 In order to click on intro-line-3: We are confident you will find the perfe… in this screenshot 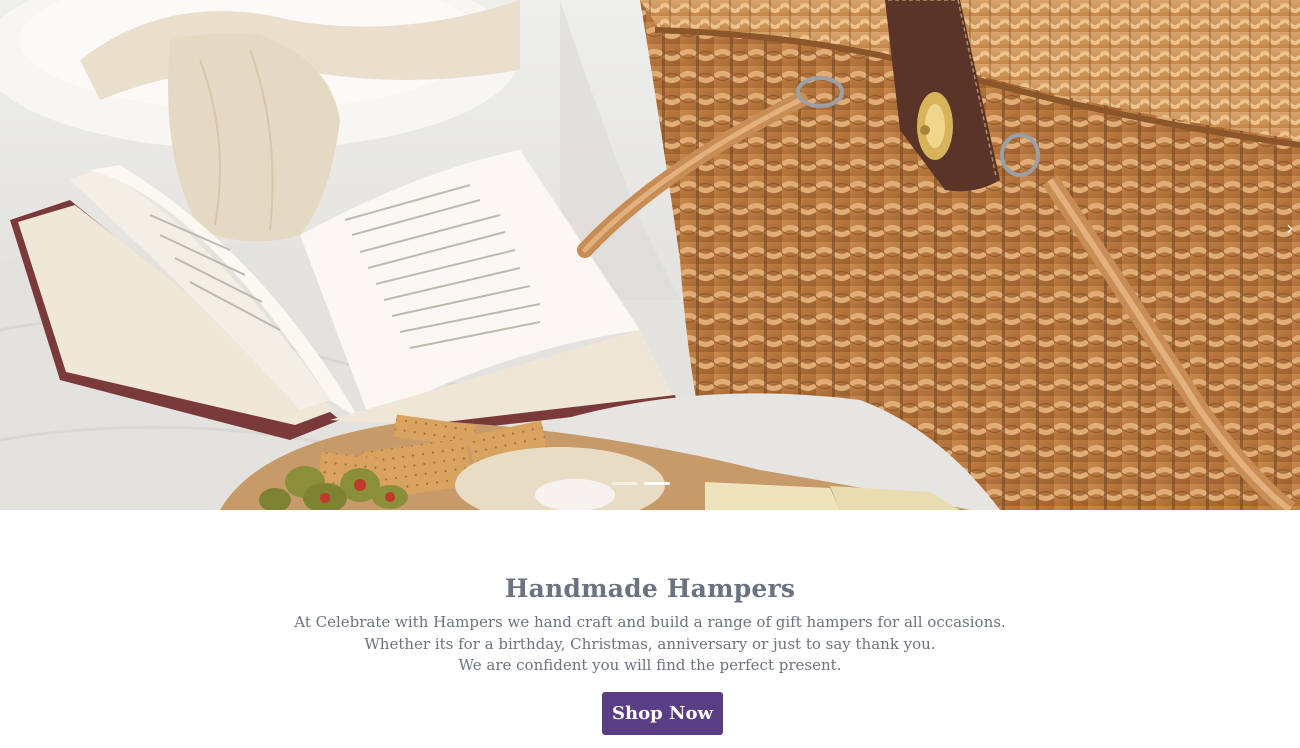, I will do `click(650, 665)`.